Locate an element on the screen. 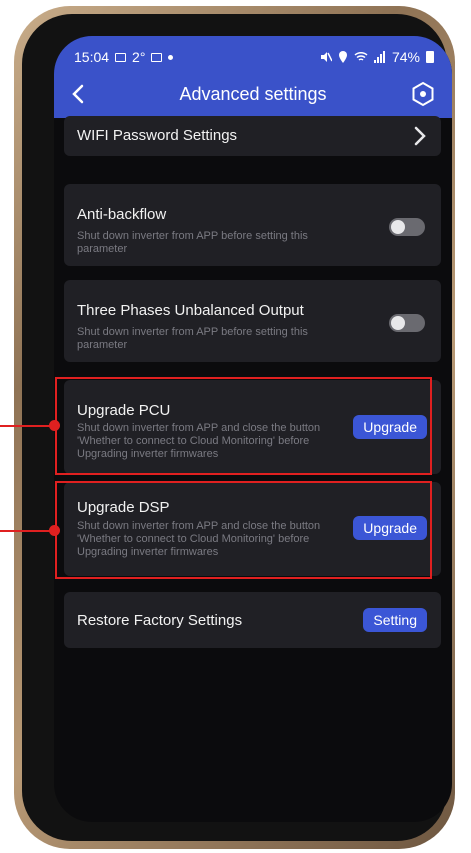 The height and width of the screenshot is (853, 471). anti-backflow-toggle is located at coordinates (407, 227).